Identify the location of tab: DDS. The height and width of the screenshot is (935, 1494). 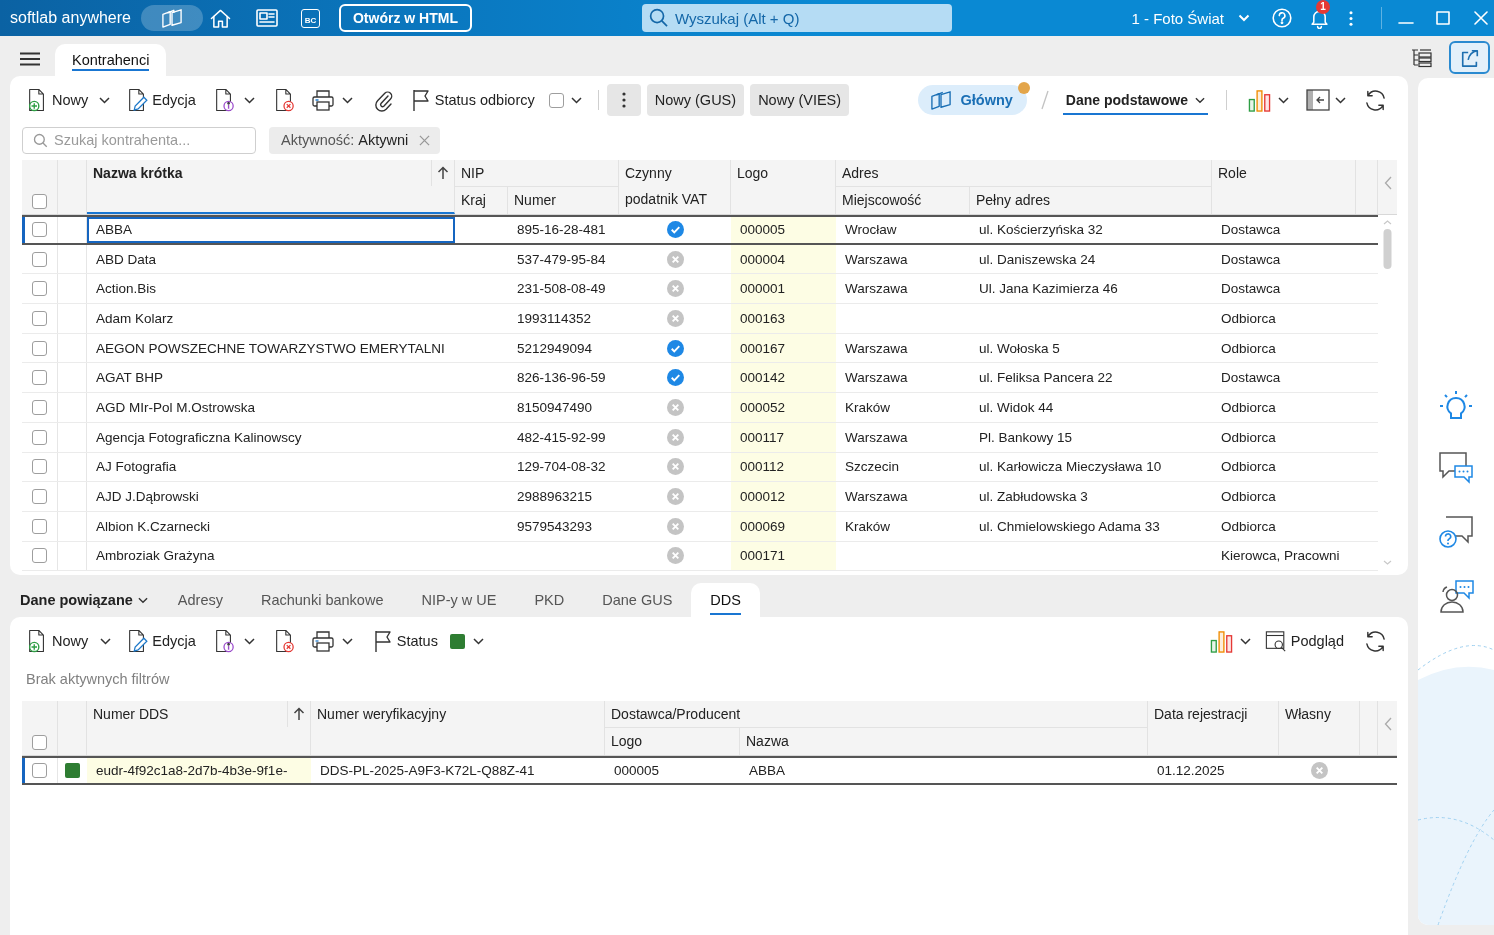
(725, 600).